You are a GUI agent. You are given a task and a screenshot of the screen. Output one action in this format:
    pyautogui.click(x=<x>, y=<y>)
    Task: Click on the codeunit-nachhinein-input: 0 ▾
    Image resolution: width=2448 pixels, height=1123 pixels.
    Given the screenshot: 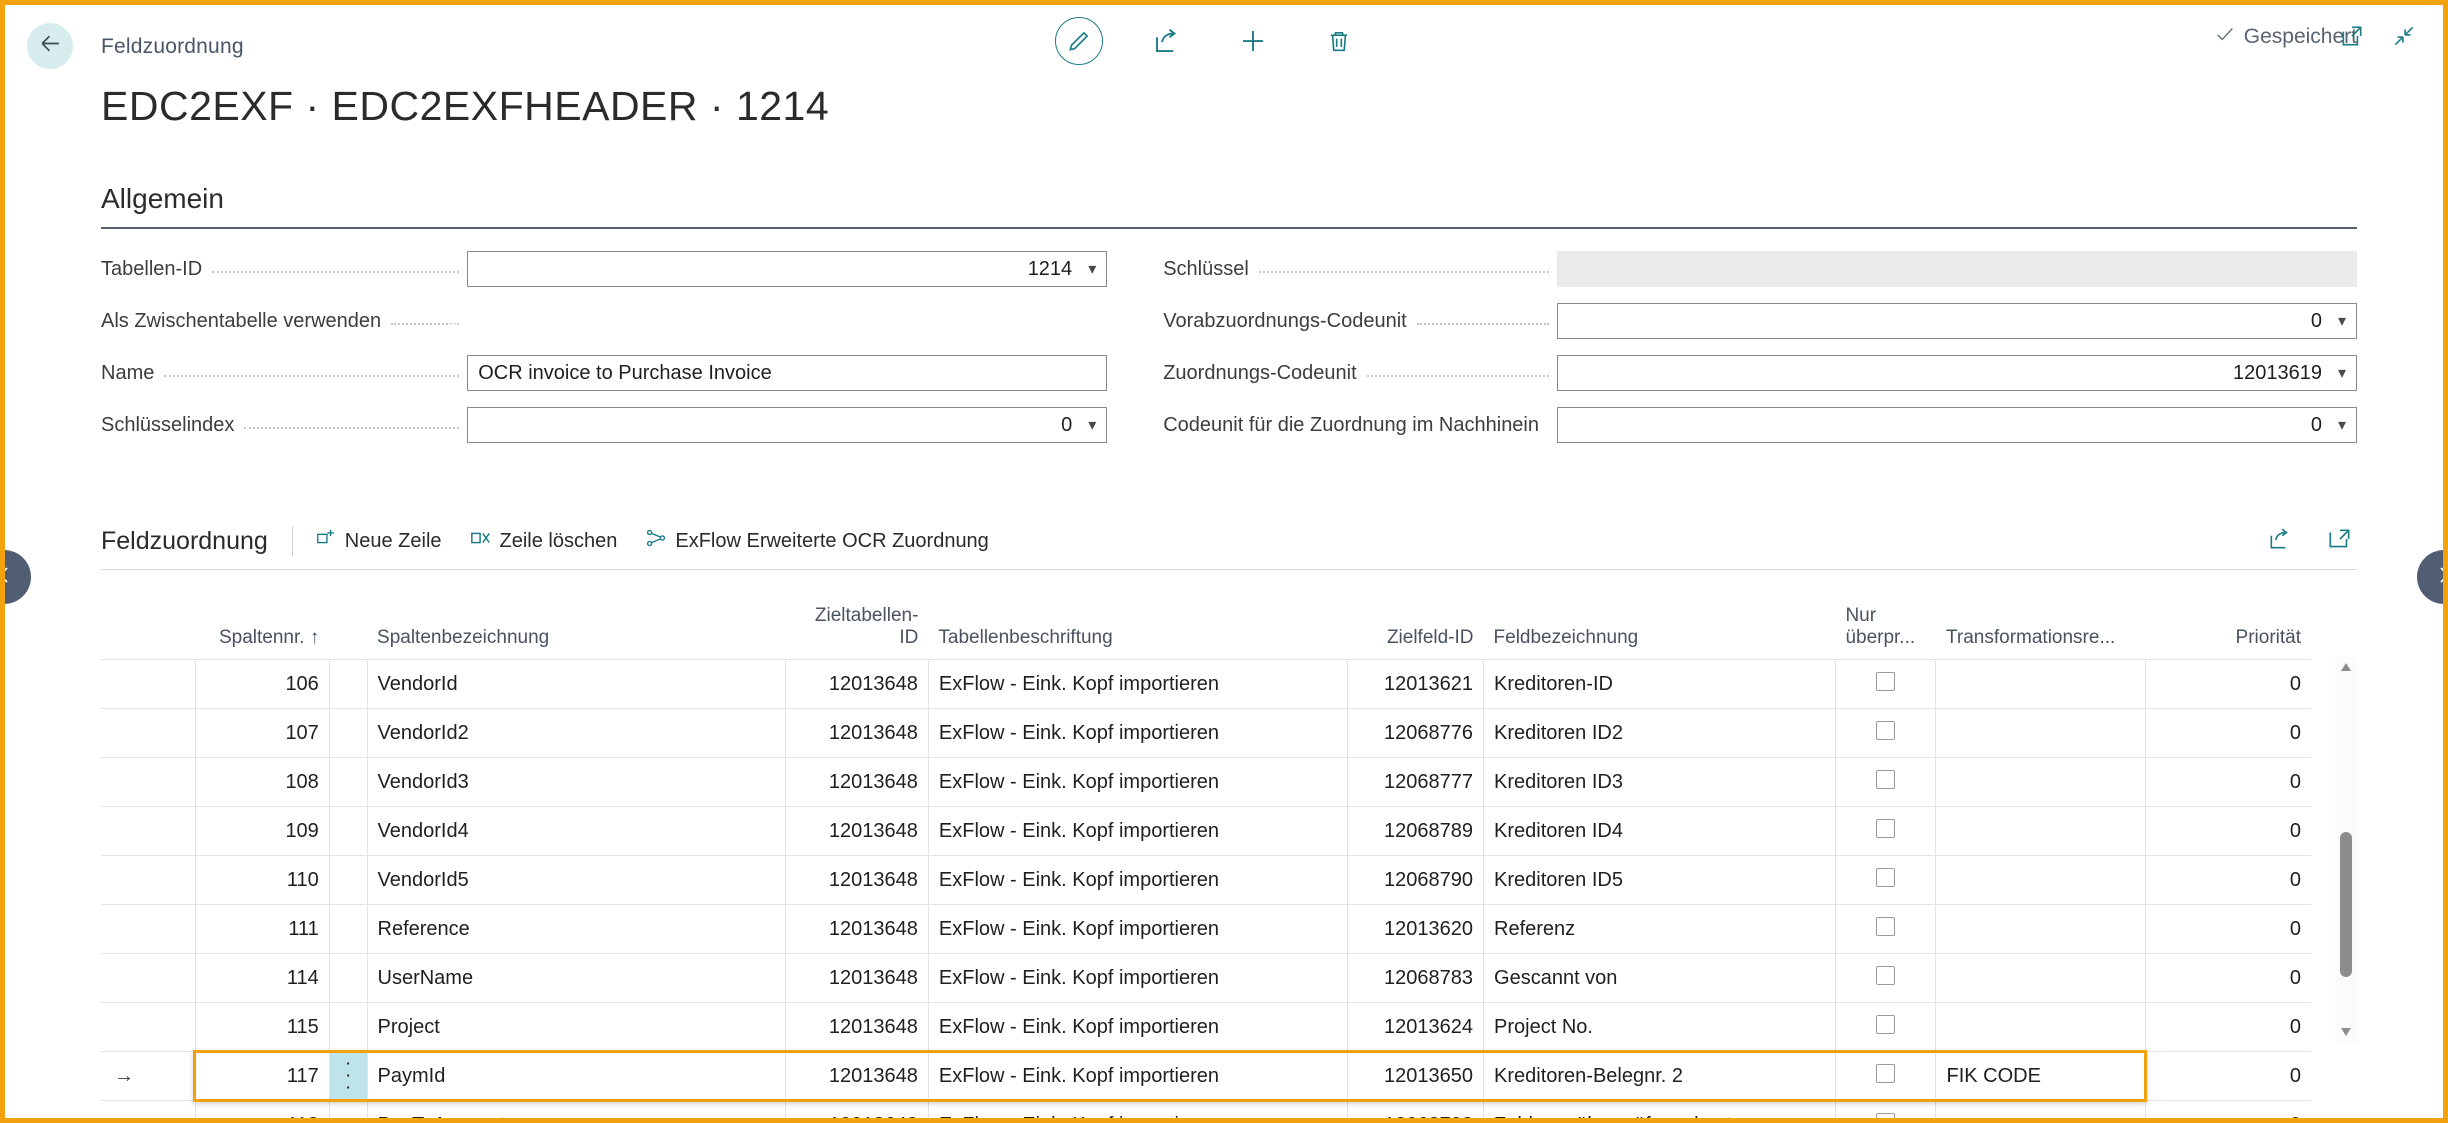 What is the action you would take?
    pyautogui.click(x=1957, y=425)
    